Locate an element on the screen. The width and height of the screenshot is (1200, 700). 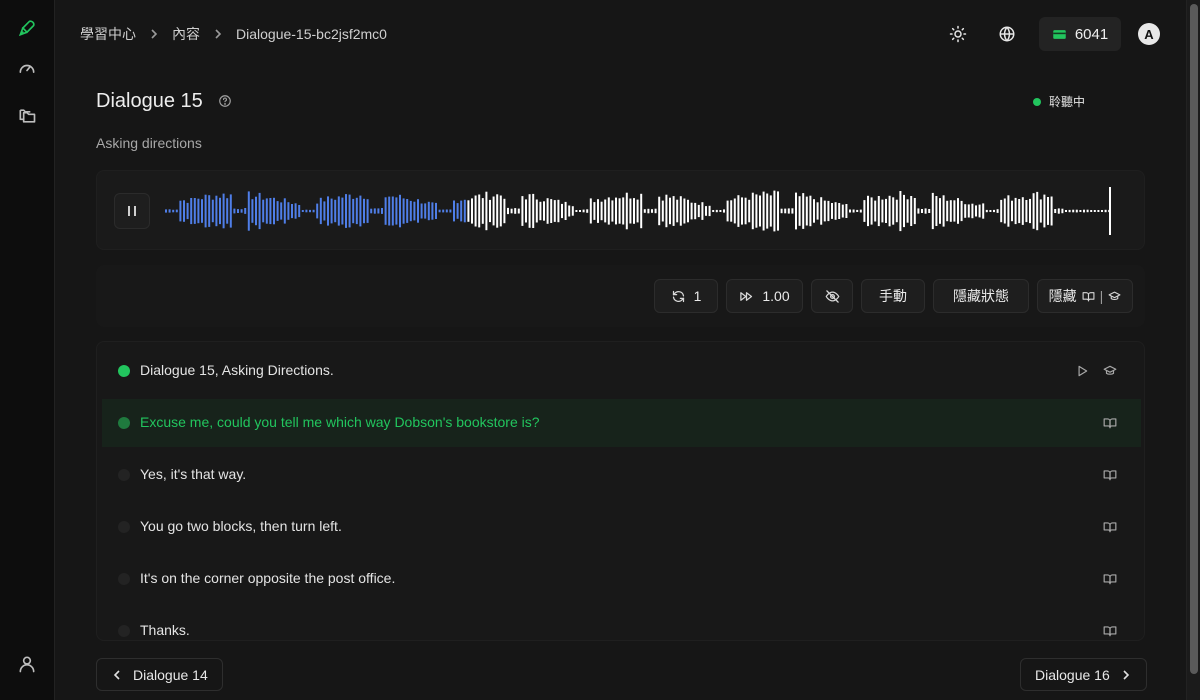
transcript-row: You go two blocks, then turn left. is located at coordinates (621, 527).